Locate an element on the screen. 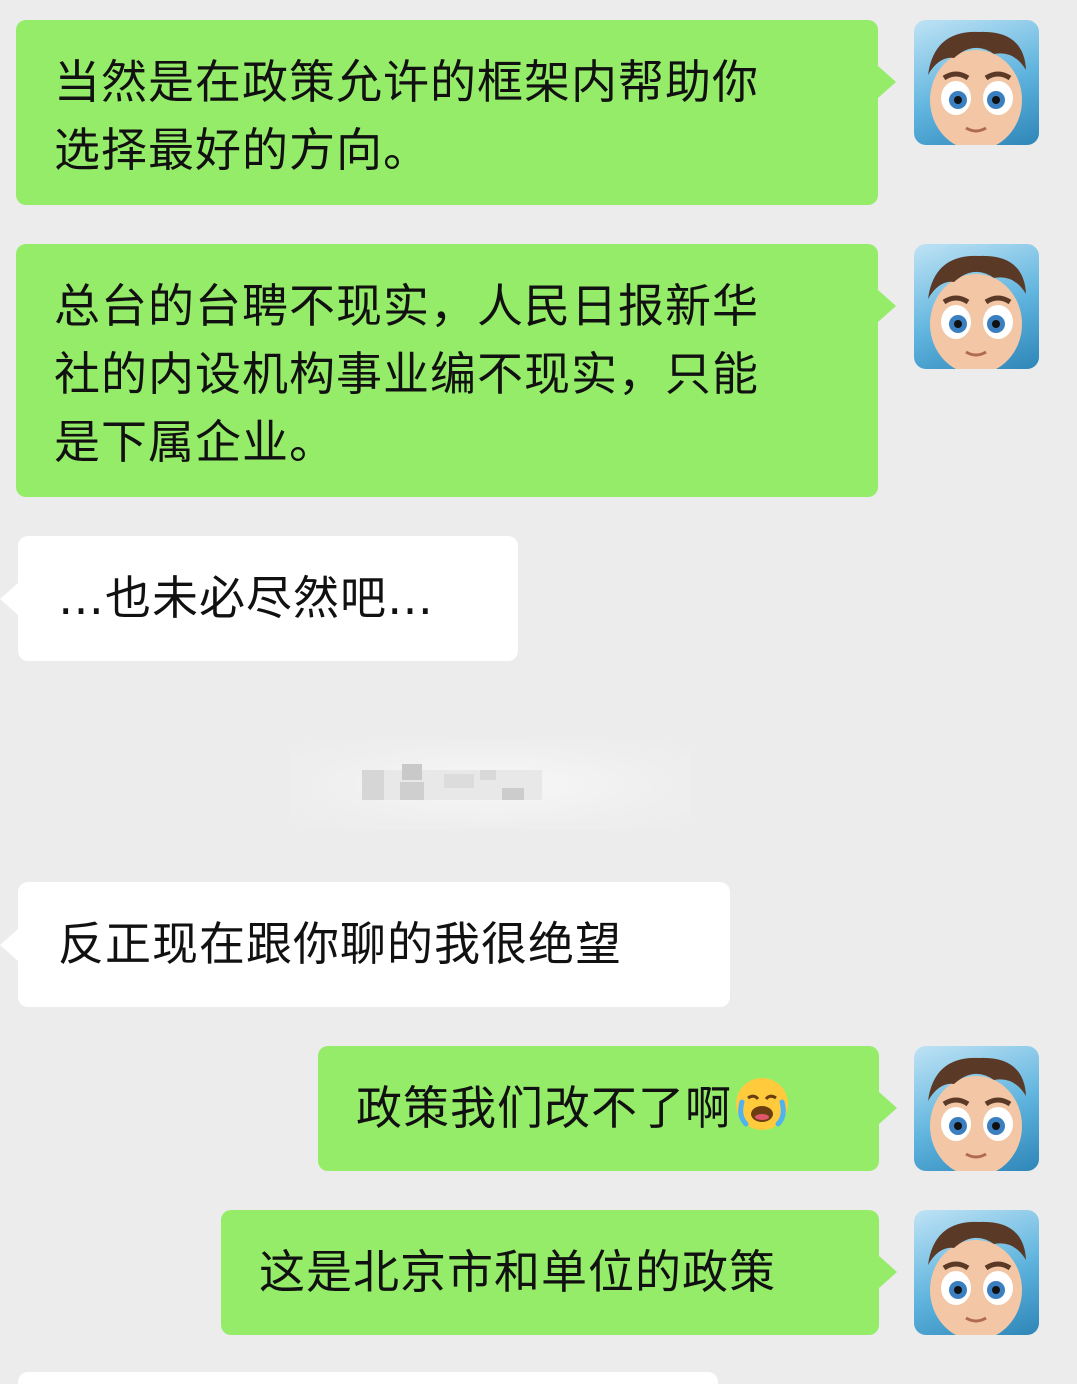 This screenshot has height=1384, width=1077. loudly-crying-face-icon is located at coordinates (762, 1104).